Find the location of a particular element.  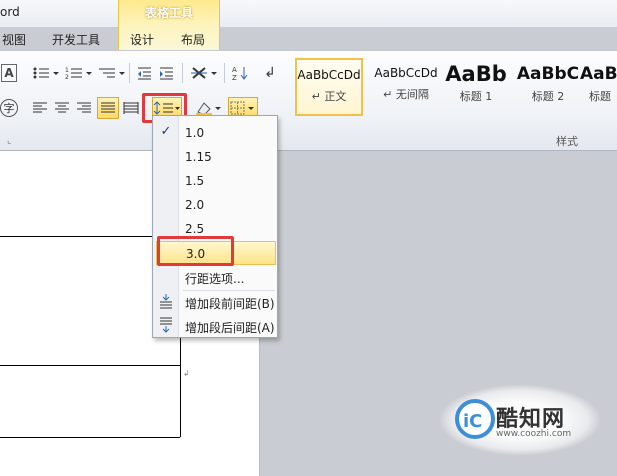

tab-layout: 布局 is located at coordinates (193, 39).